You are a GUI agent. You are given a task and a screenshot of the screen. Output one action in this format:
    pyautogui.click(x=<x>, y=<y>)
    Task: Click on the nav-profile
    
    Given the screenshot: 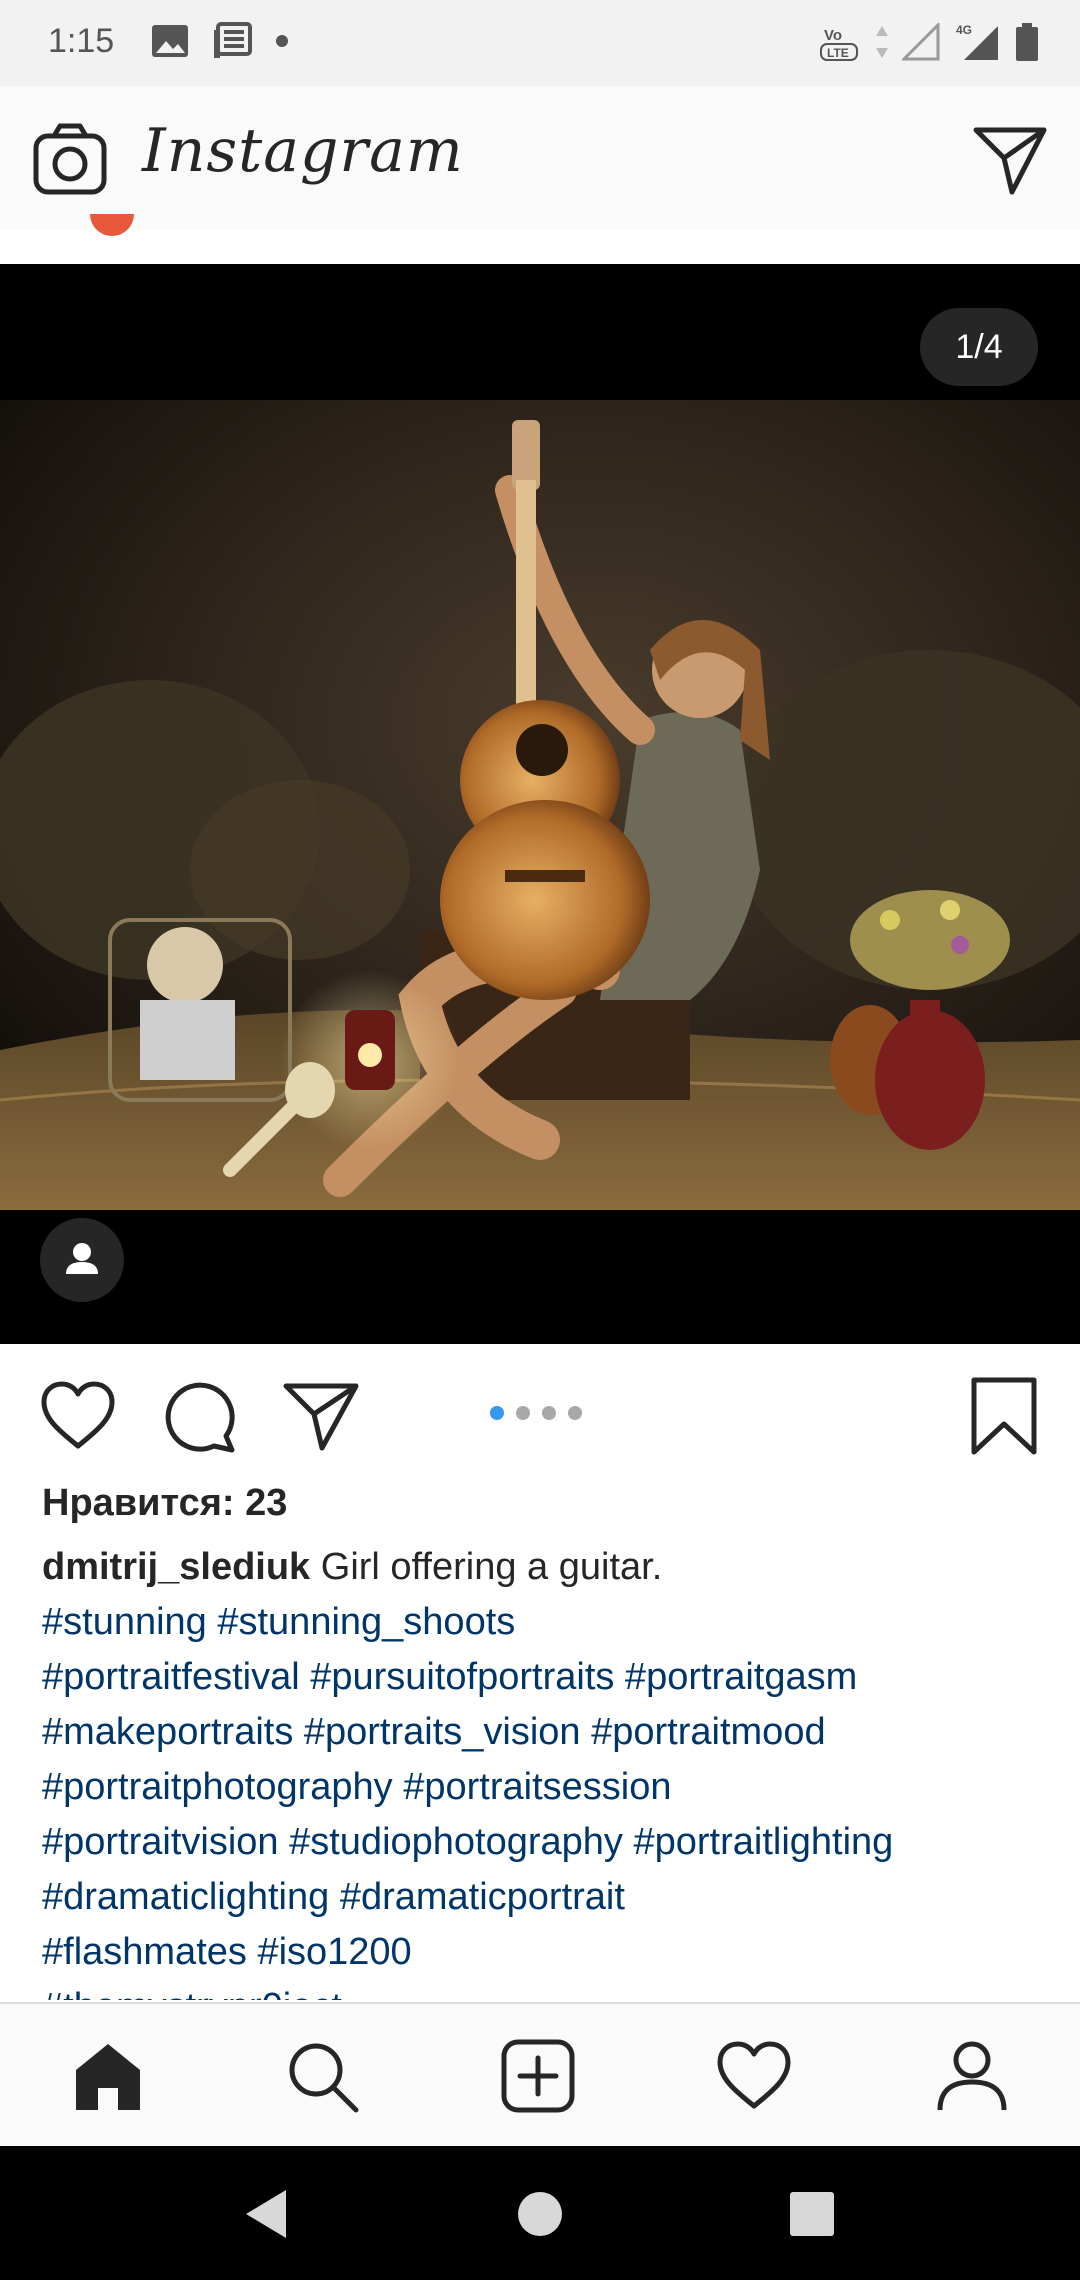 What is the action you would take?
    pyautogui.click(x=972, y=2076)
    